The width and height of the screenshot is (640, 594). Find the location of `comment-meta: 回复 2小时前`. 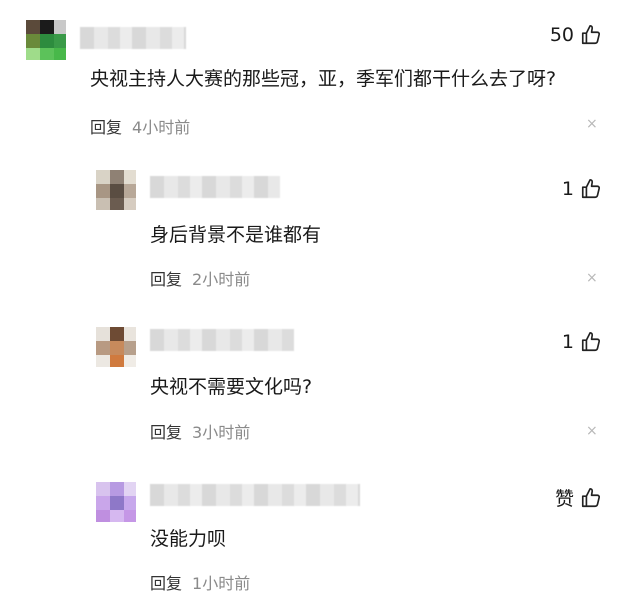

comment-meta: 回复 2小时前 is located at coordinates (200, 278).